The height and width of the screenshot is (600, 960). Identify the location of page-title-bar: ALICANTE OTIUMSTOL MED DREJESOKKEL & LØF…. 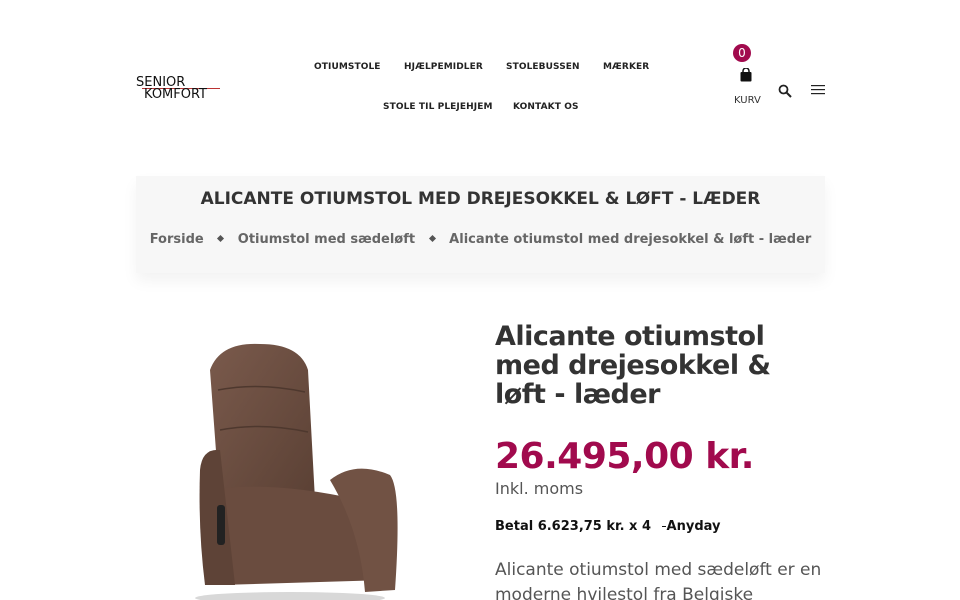
(480, 224).